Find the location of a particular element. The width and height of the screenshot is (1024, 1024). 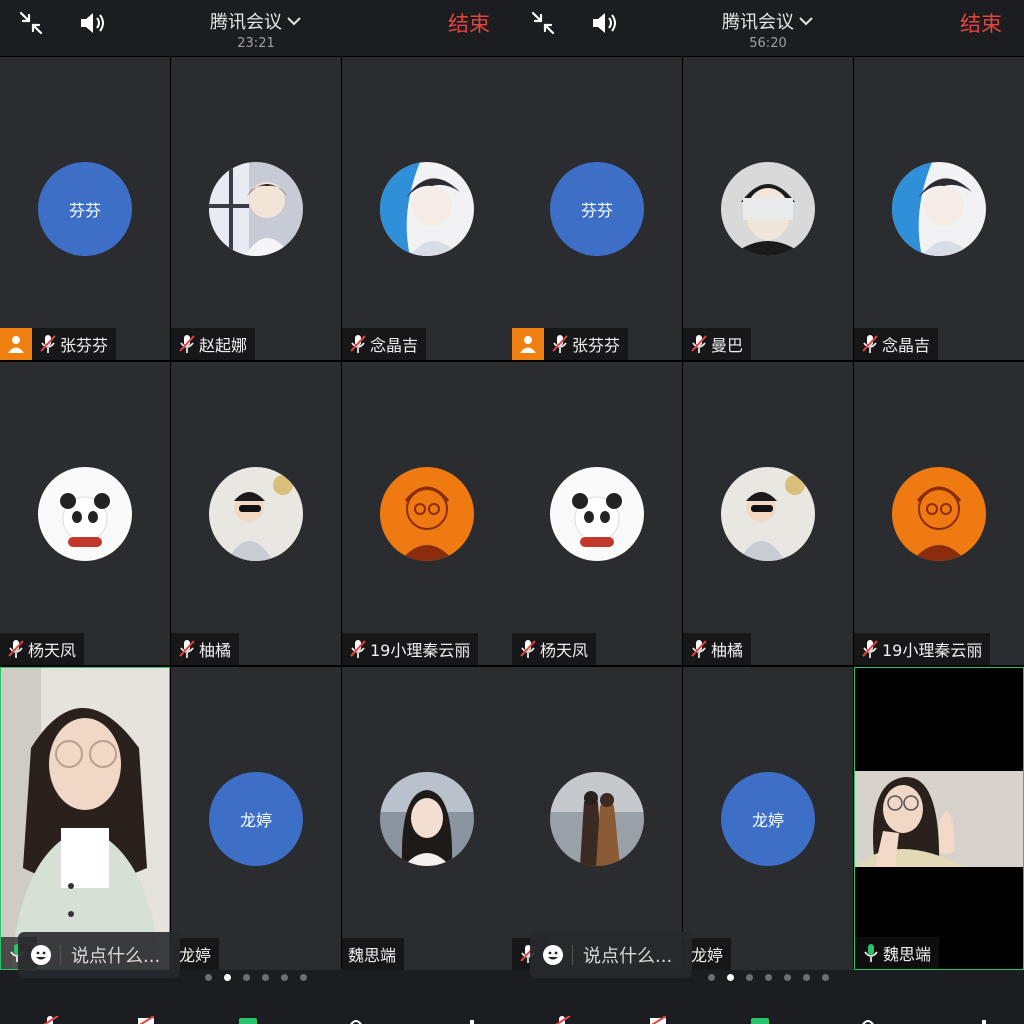

participant-tile: 赵起娜 is located at coordinates (256, 208).